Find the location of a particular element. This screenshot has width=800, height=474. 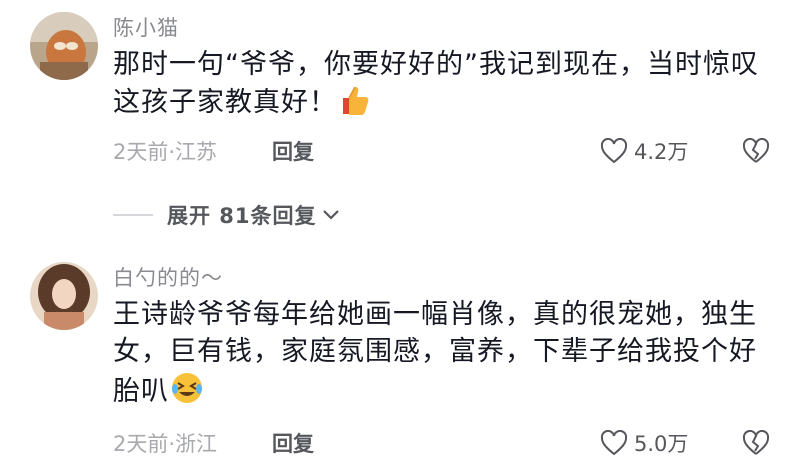

comment-text-line: 女，巨有钱，家庭氛围感，富养，下辈子给我投个好 is located at coordinates (435, 351).